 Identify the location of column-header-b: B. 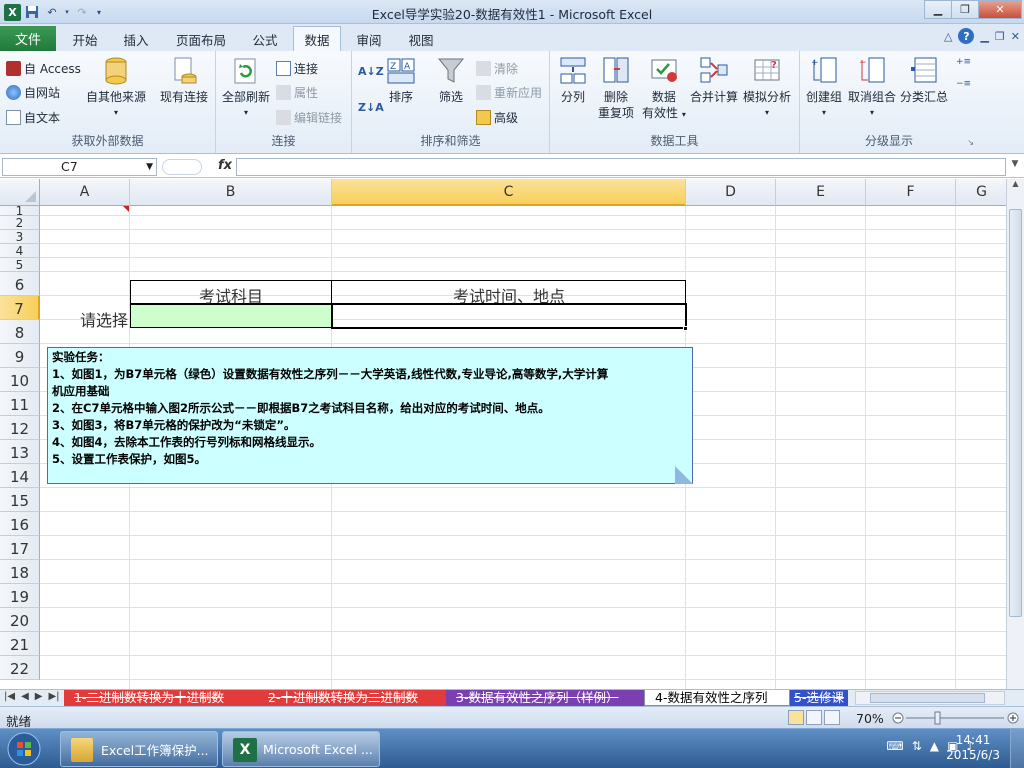
(231, 192).